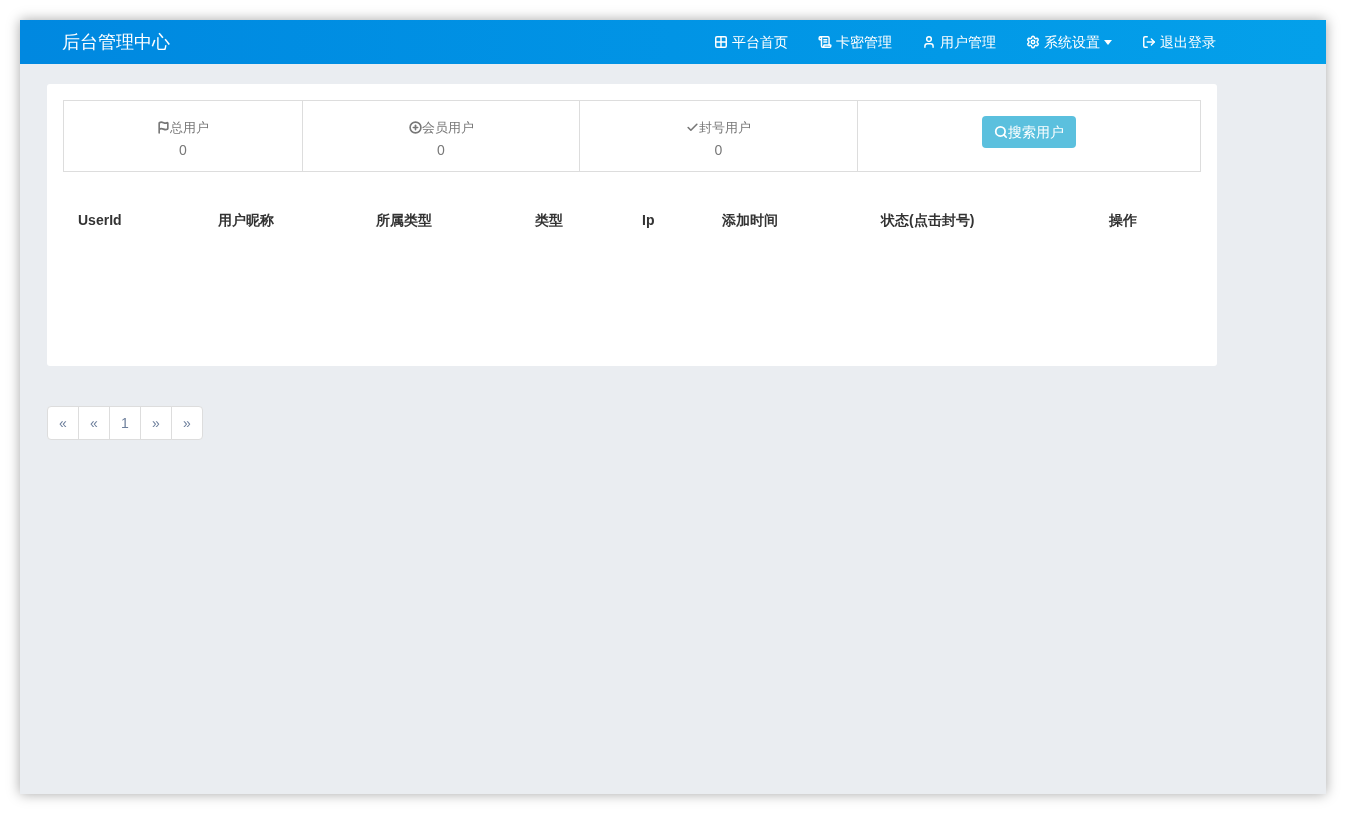 Image resolution: width=1346 pixels, height=814 pixels. I want to click on column-header: UserId, so click(100, 220).